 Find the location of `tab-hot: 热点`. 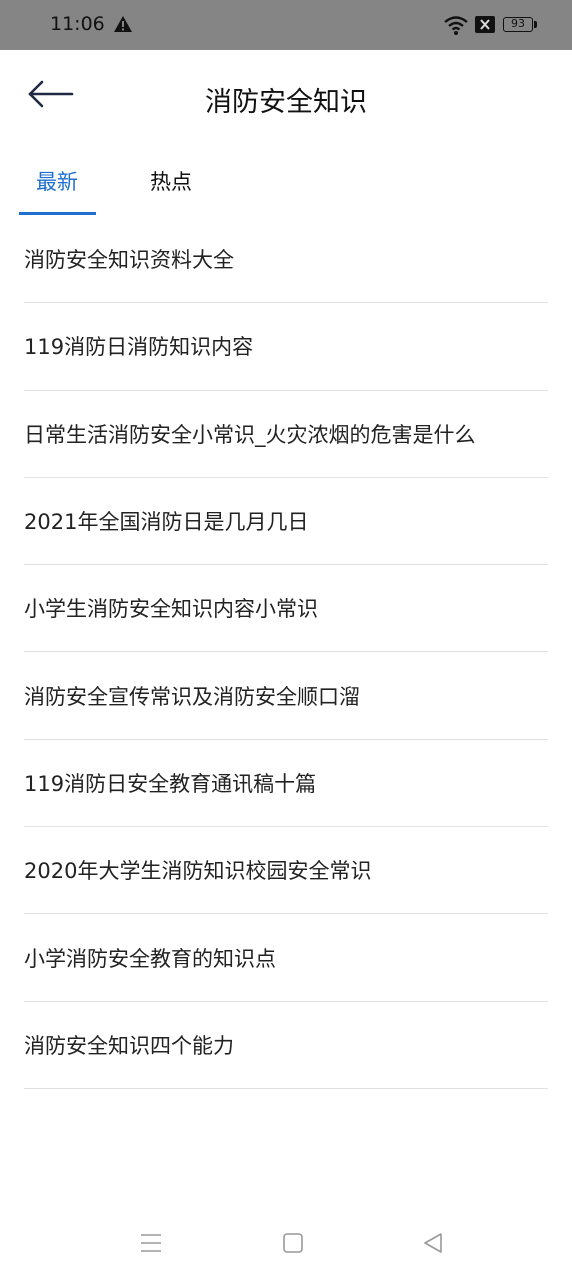

tab-hot: 热点 is located at coordinates (171, 181).